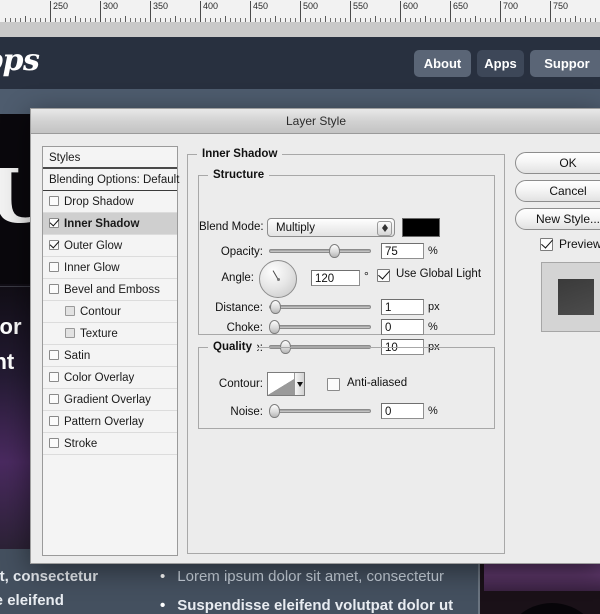 The image size is (600, 614). Describe the element at coordinates (274, 411) in the screenshot. I see `noise-slider-thumb` at that location.